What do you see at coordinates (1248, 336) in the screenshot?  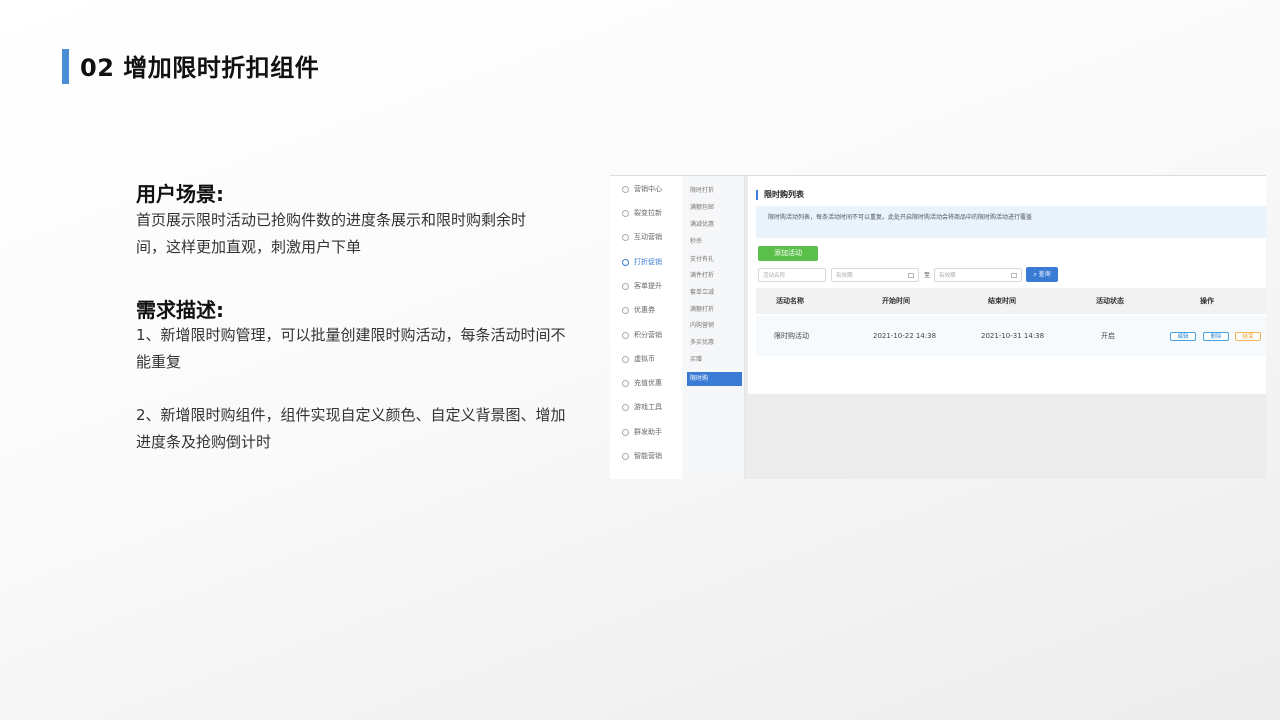 I see `end-button: 结束` at bounding box center [1248, 336].